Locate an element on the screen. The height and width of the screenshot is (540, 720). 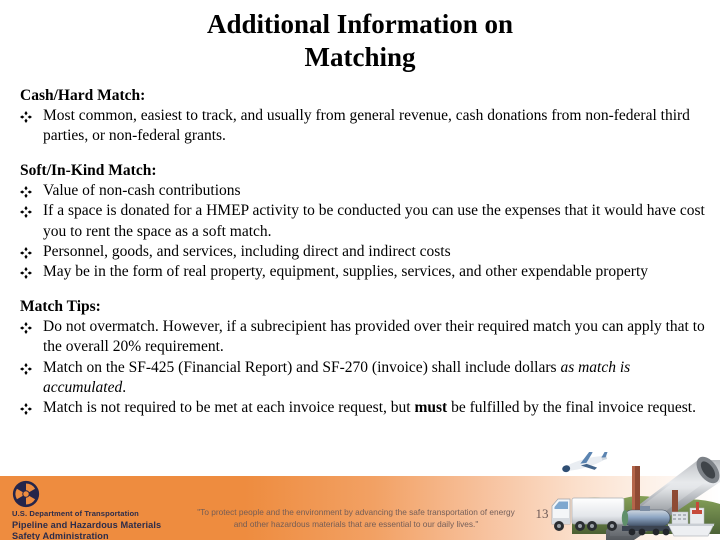
dot-triskelion-logo-icon is located at coordinates (26, 494).